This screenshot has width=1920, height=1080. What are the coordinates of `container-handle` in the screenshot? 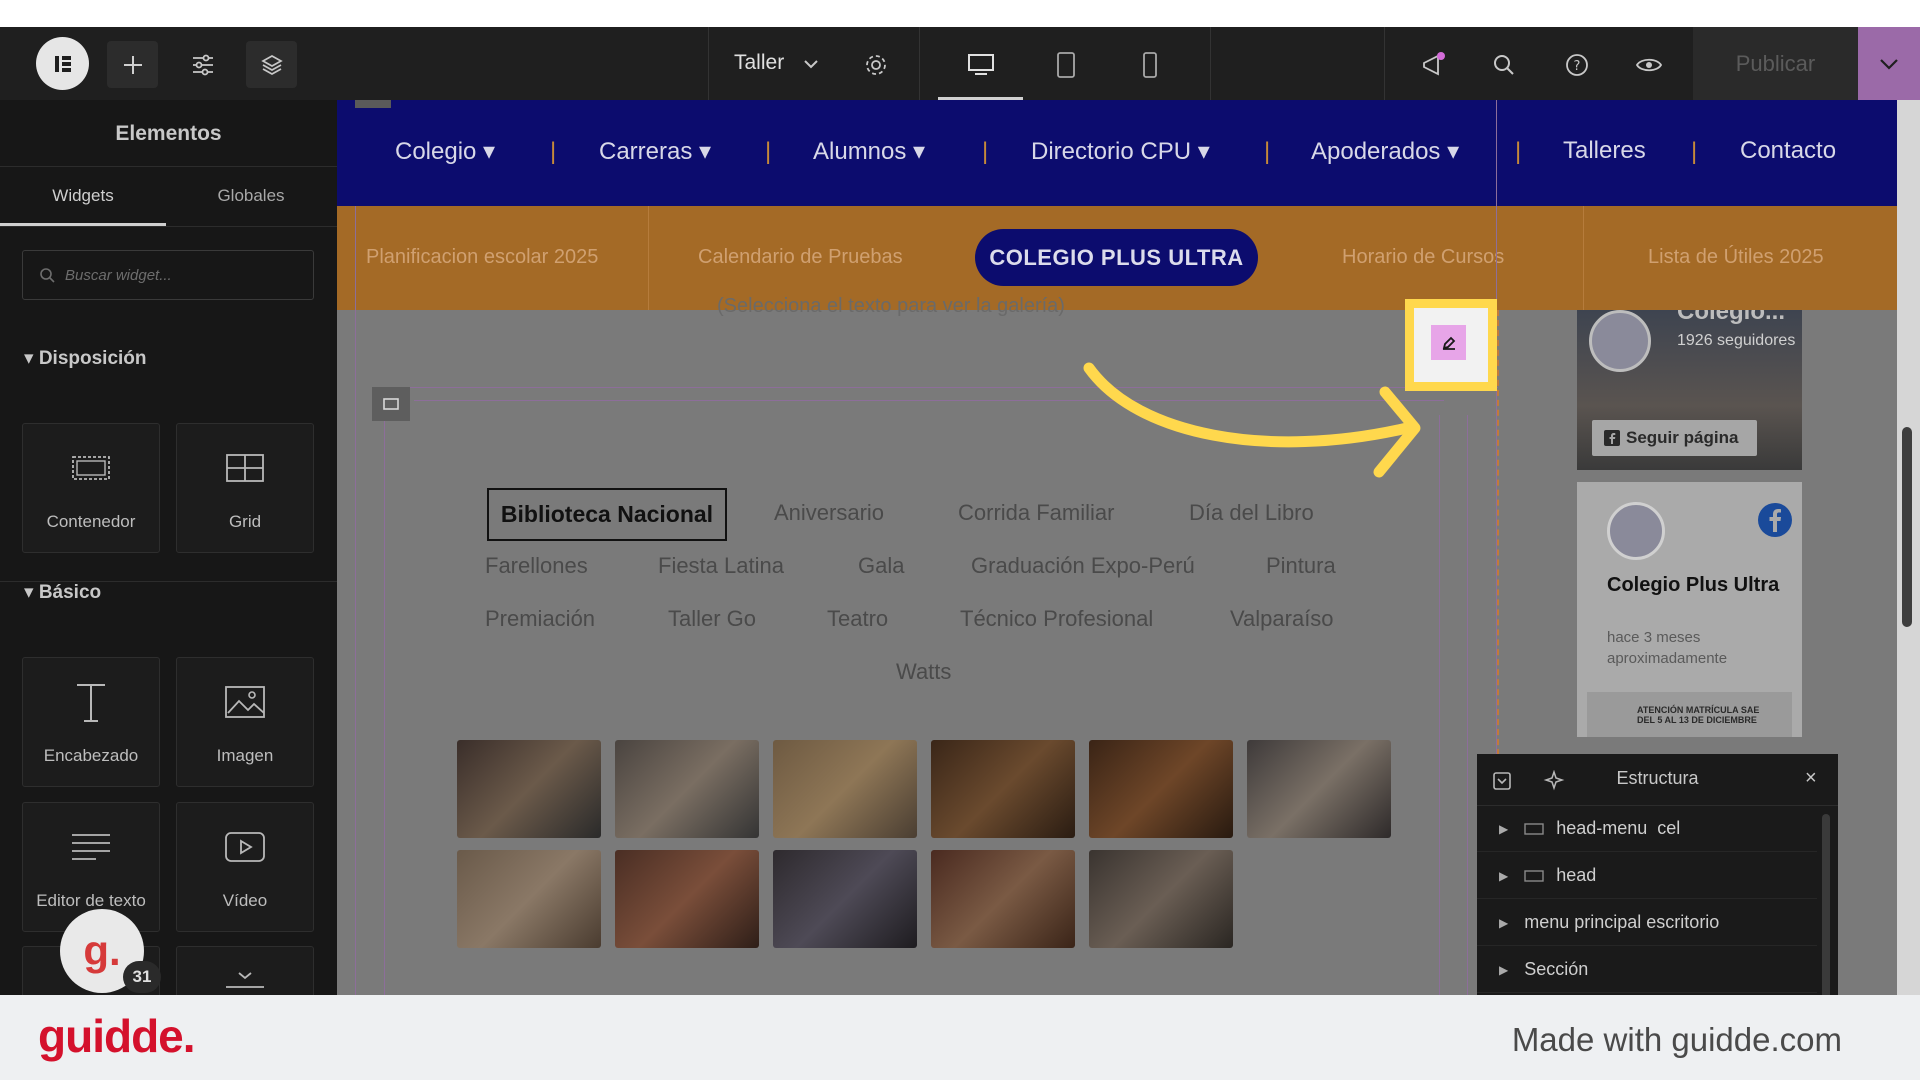 It's located at (391, 404).